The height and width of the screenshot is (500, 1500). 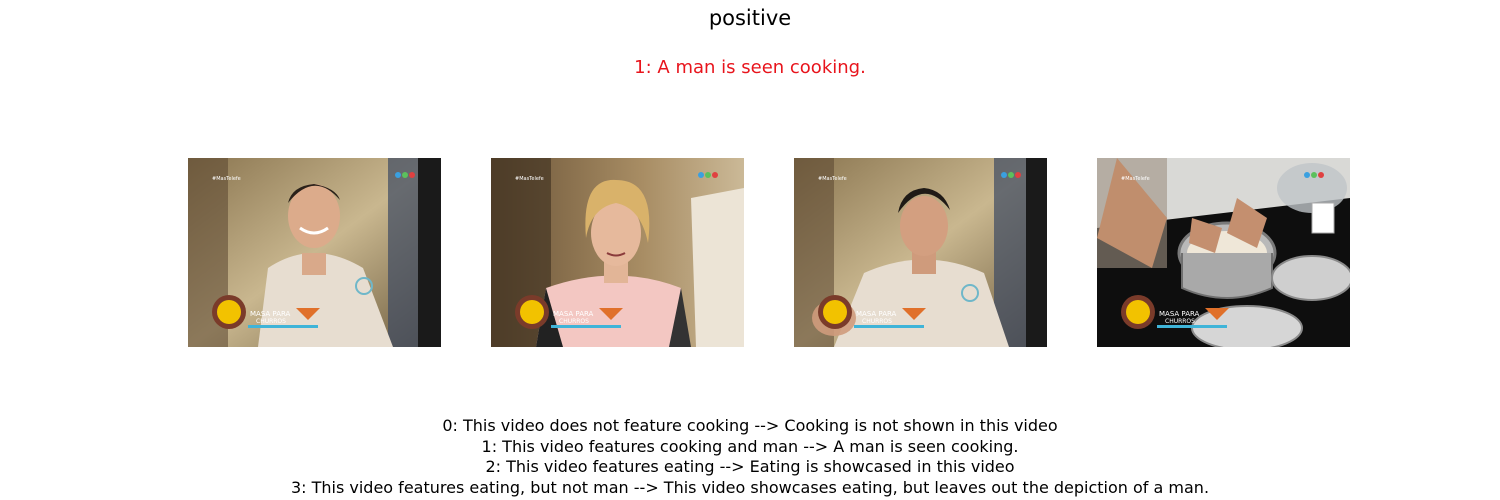 I want to click on prediction-label: 1: A man is seen cooking., so click(x=750, y=67).